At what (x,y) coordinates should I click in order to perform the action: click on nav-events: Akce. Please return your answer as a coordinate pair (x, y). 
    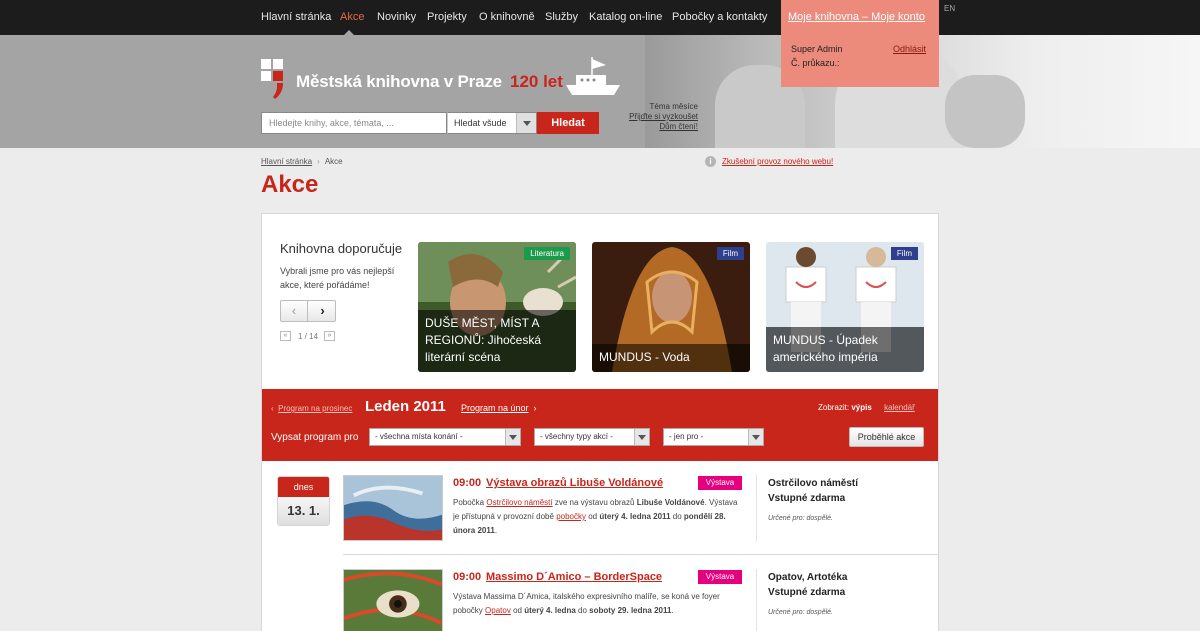
    Looking at the image, I should click on (352, 17).